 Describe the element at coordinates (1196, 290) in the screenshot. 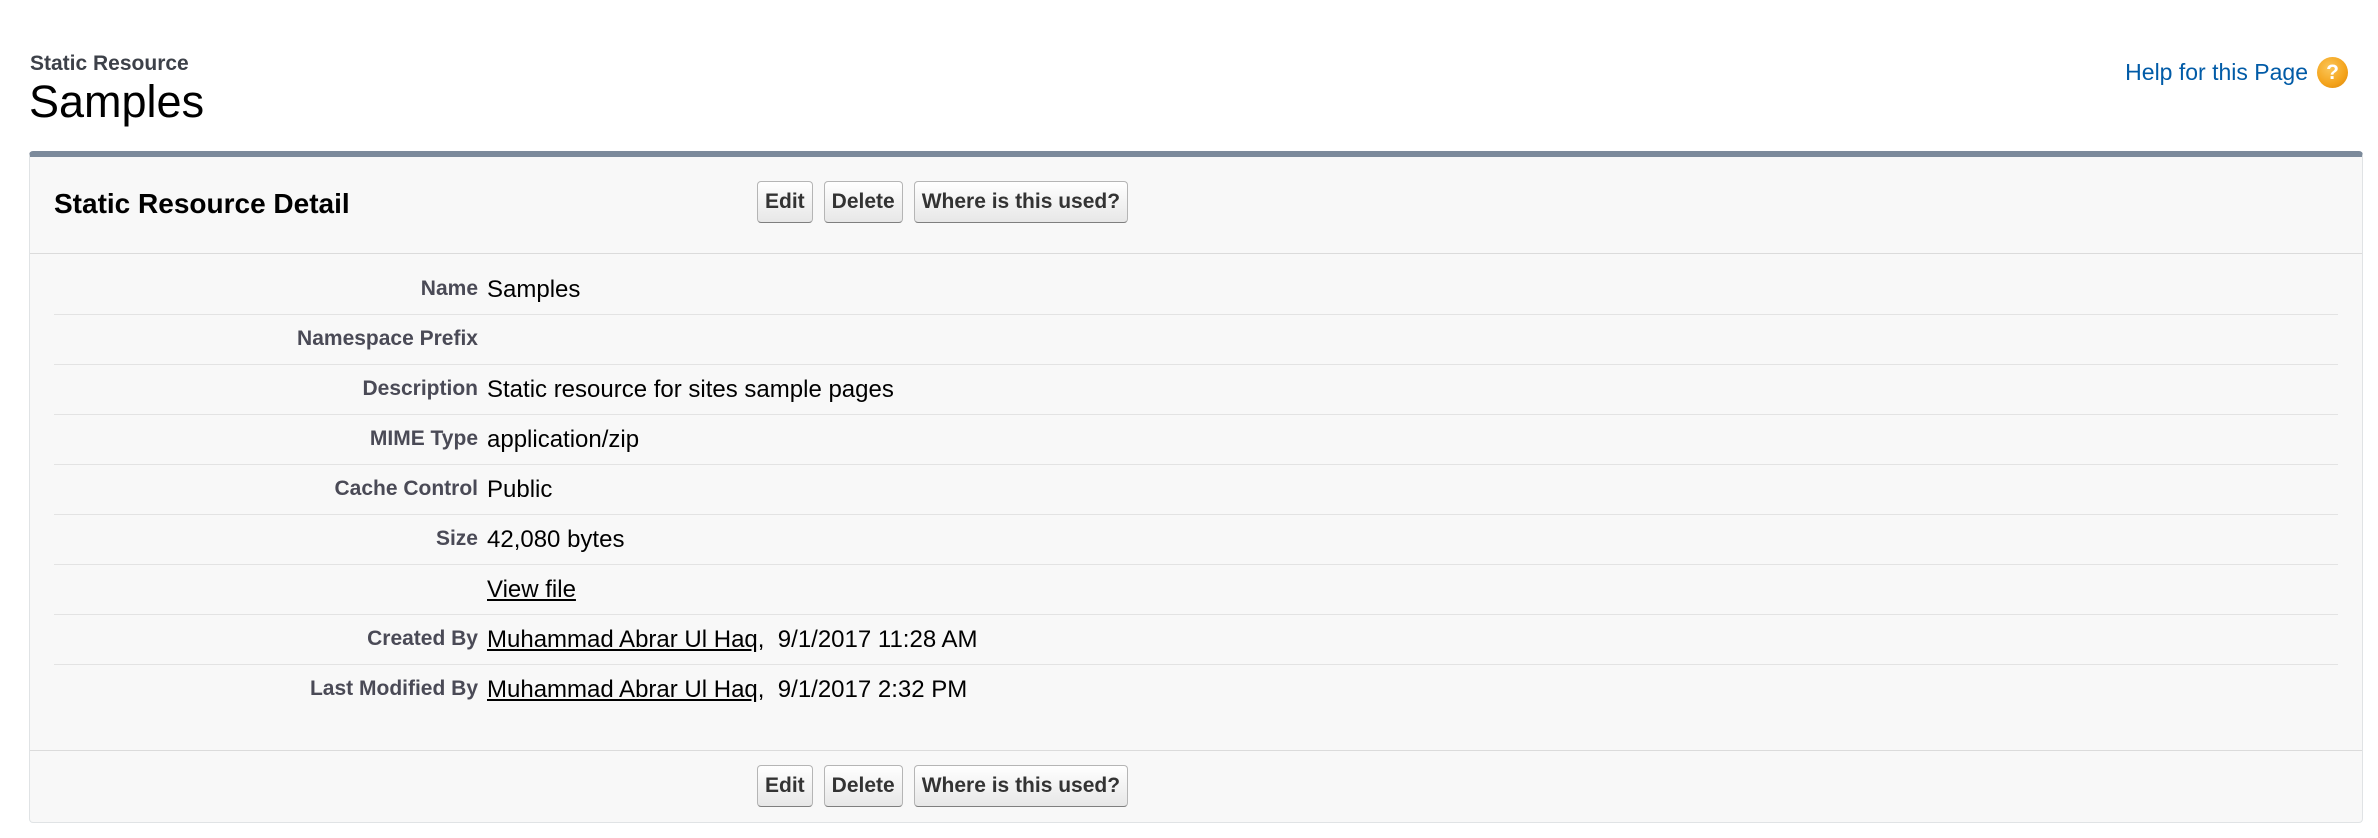

I see `field-row-name: Name Samples` at that location.